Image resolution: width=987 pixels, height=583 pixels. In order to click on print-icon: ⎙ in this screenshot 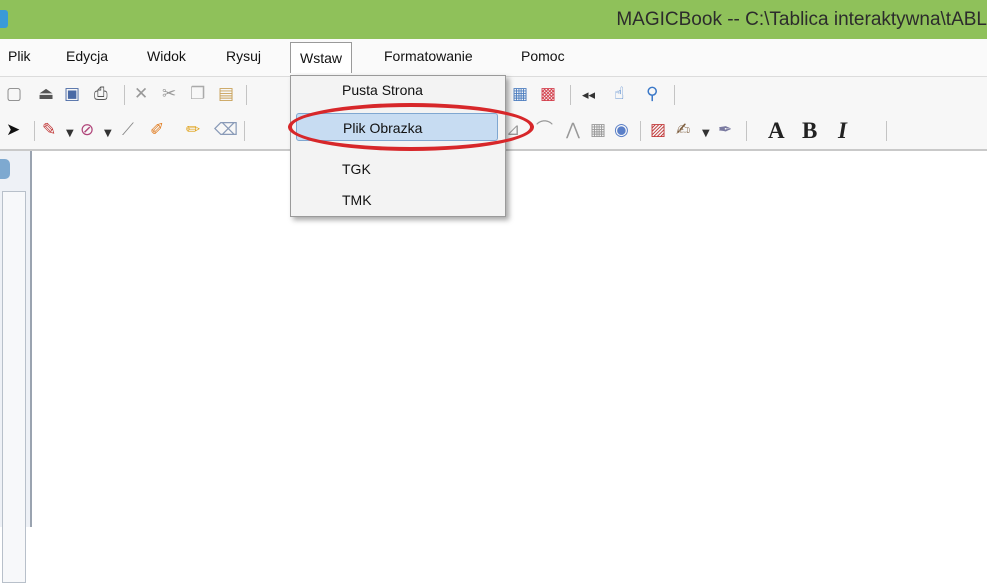, I will do `click(101, 94)`.